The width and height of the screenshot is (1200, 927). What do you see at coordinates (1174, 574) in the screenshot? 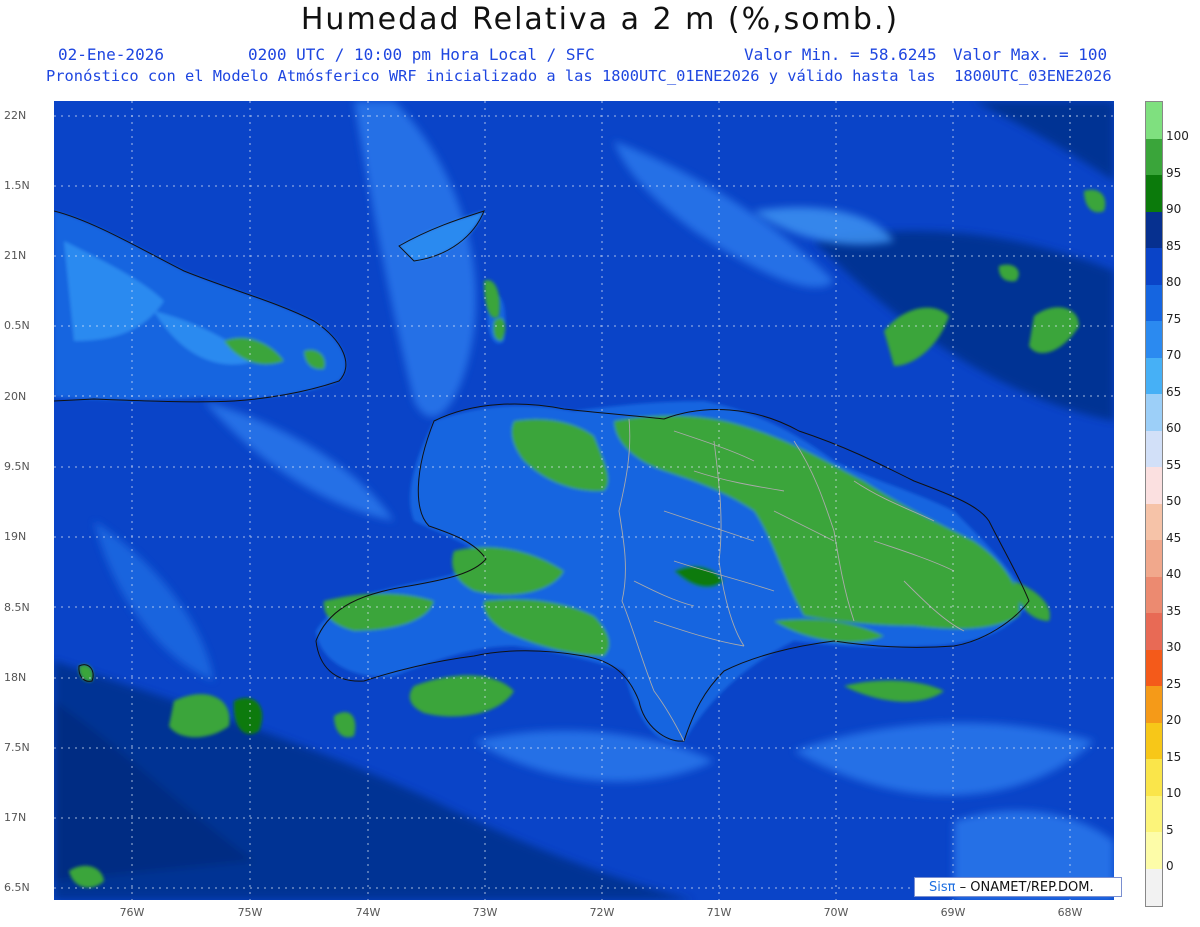
I see `colorbar-tick-label: 40` at bounding box center [1174, 574].